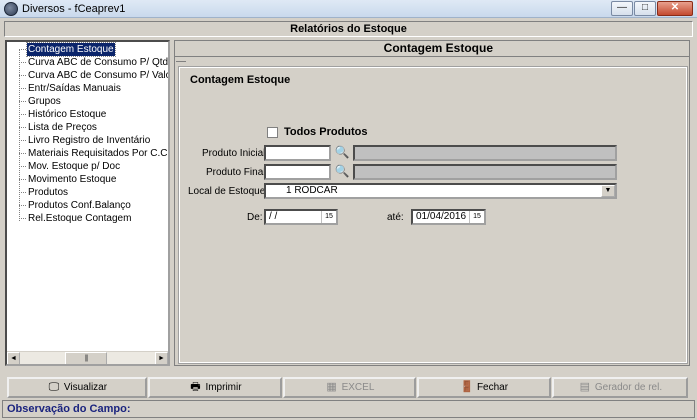  I want to click on gerador-button: ▤ Gerador de rel., so click(620, 387).